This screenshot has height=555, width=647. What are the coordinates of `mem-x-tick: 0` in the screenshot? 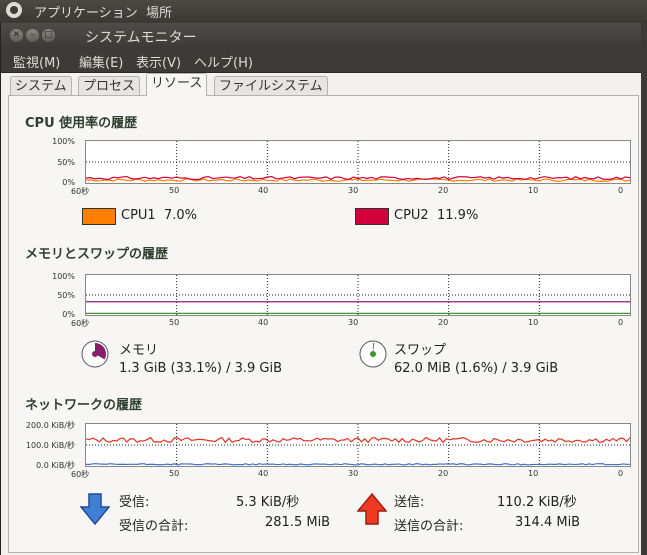 It's located at (621, 322).